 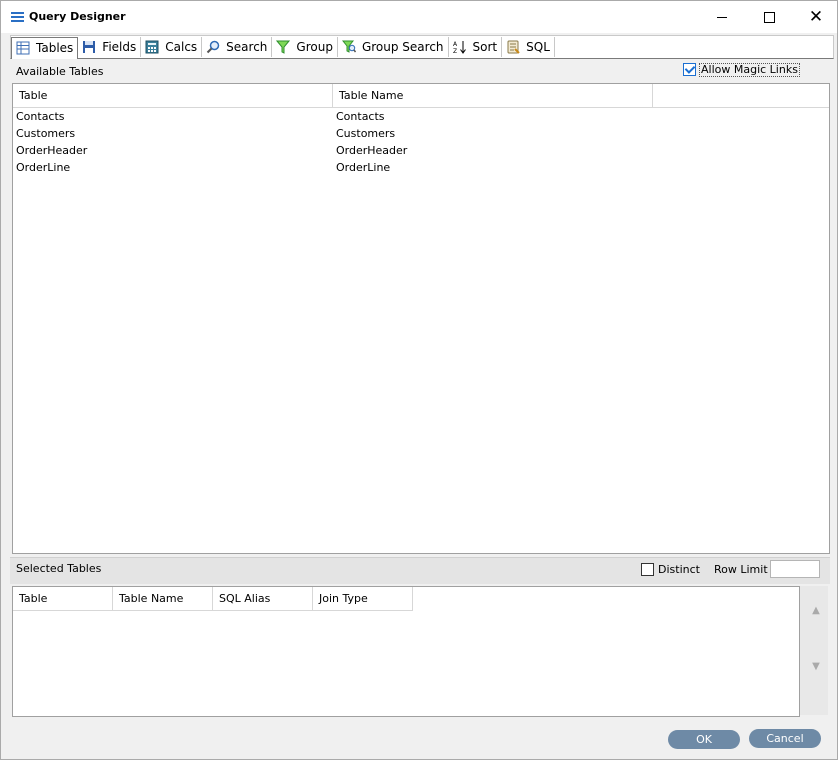 What do you see at coordinates (349, 47) in the screenshot?
I see `funnel-search-icon` at bounding box center [349, 47].